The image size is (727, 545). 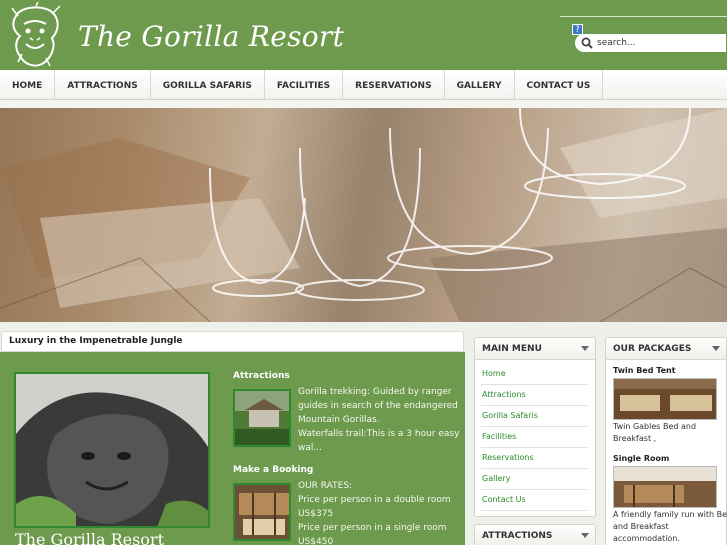 What do you see at coordinates (304, 85) in the screenshot?
I see `nav-facilities: FACILITIES` at bounding box center [304, 85].